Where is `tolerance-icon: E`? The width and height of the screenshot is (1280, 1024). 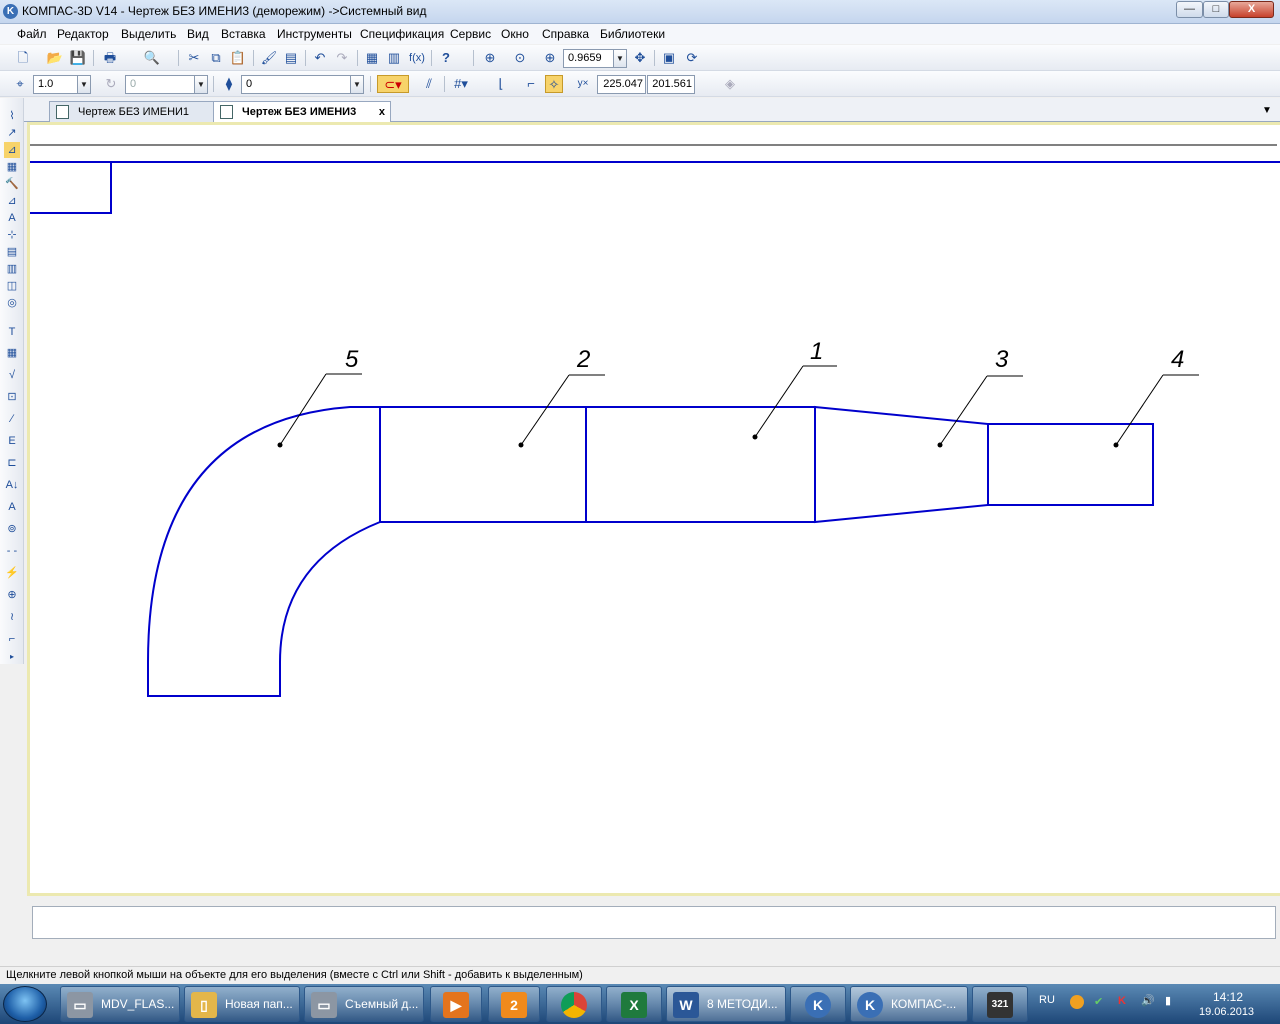 tolerance-icon: E is located at coordinates (12, 441).